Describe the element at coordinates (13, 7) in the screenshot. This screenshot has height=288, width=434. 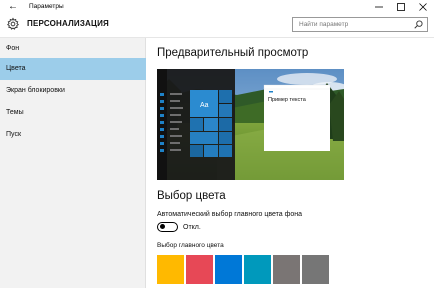
I see `back-arrow-icon: ←` at that location.